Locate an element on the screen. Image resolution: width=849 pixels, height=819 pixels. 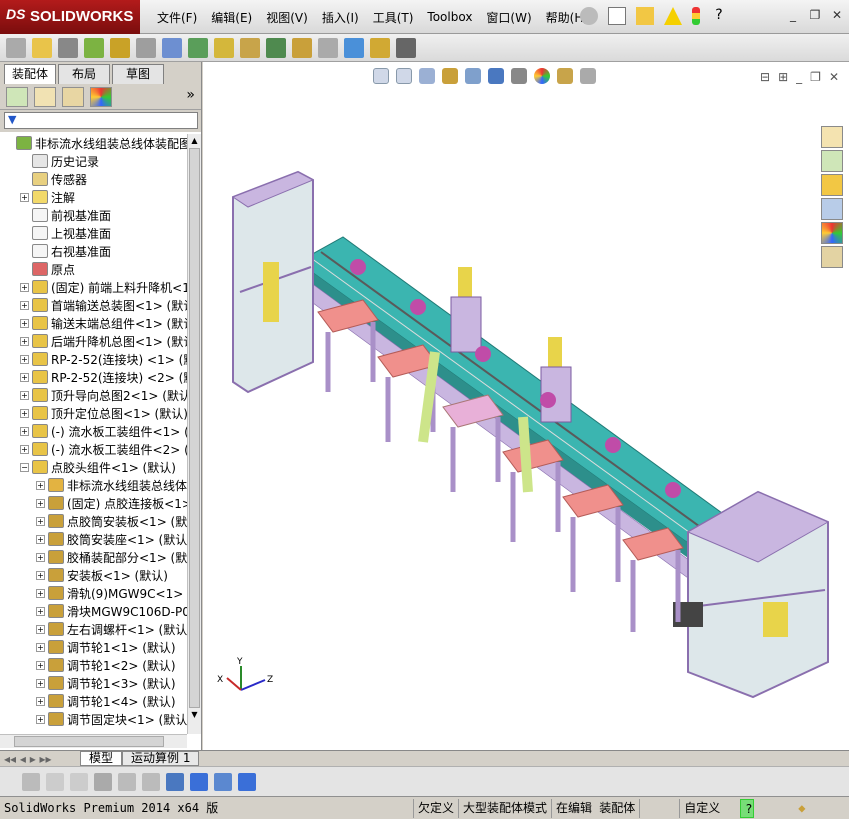
status-tag-icon: ◆ is located at coordinates (801, 808).